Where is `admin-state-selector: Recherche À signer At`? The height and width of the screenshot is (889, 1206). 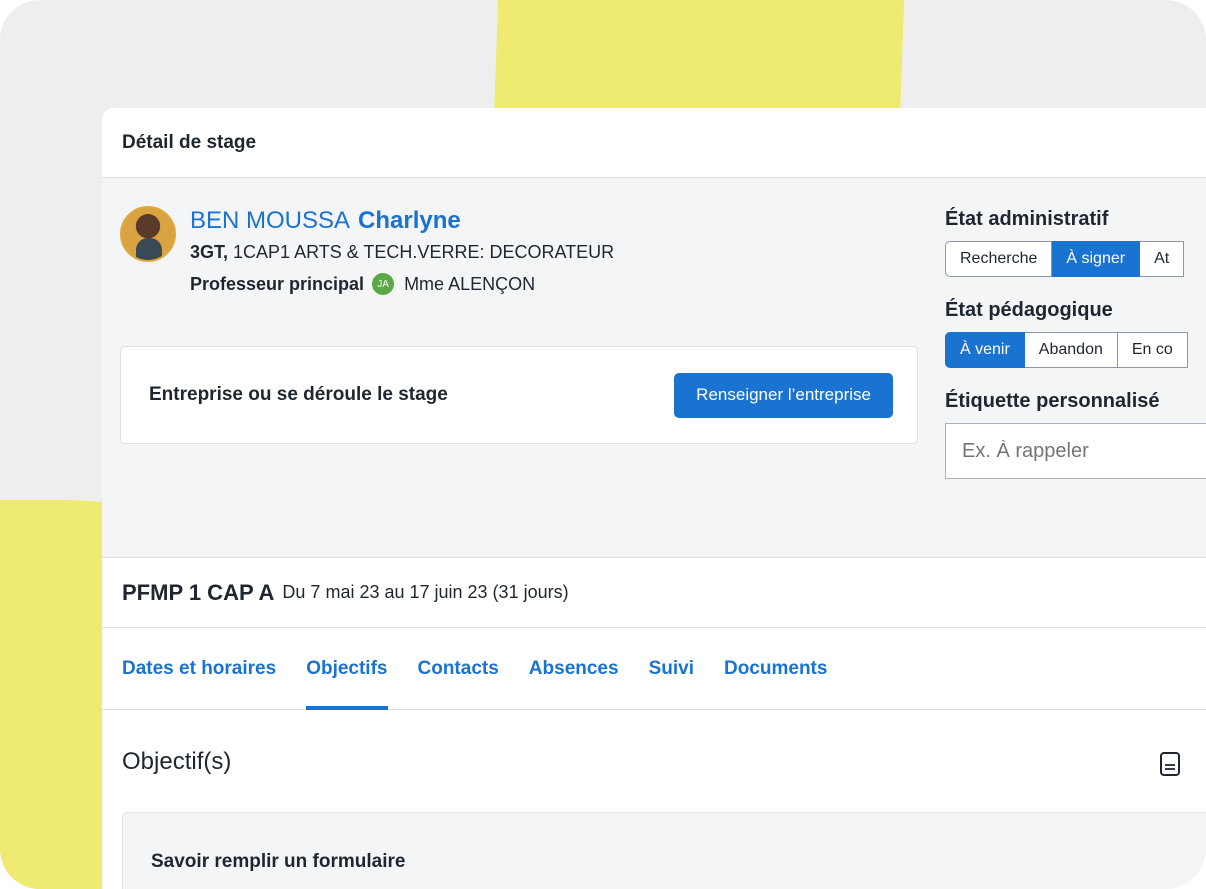
admin-state-selector: Recherche À signer At is located at coordinates (1075, 259).